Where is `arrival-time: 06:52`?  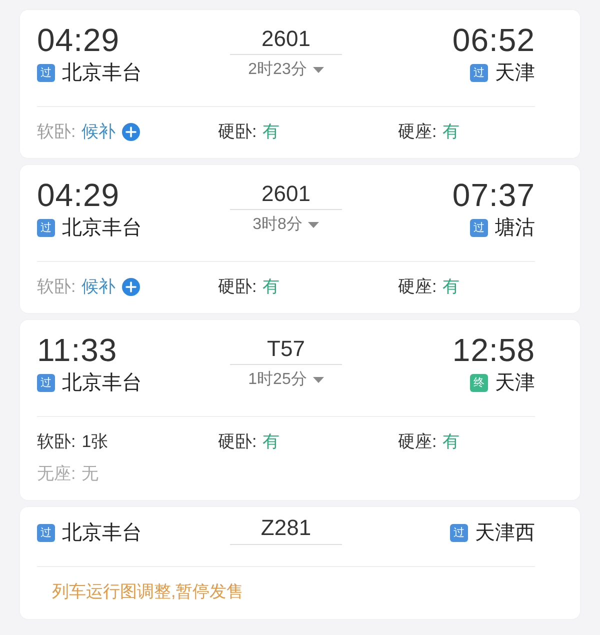
arrival-time: 06:52 is located at coordinates (493, 40).